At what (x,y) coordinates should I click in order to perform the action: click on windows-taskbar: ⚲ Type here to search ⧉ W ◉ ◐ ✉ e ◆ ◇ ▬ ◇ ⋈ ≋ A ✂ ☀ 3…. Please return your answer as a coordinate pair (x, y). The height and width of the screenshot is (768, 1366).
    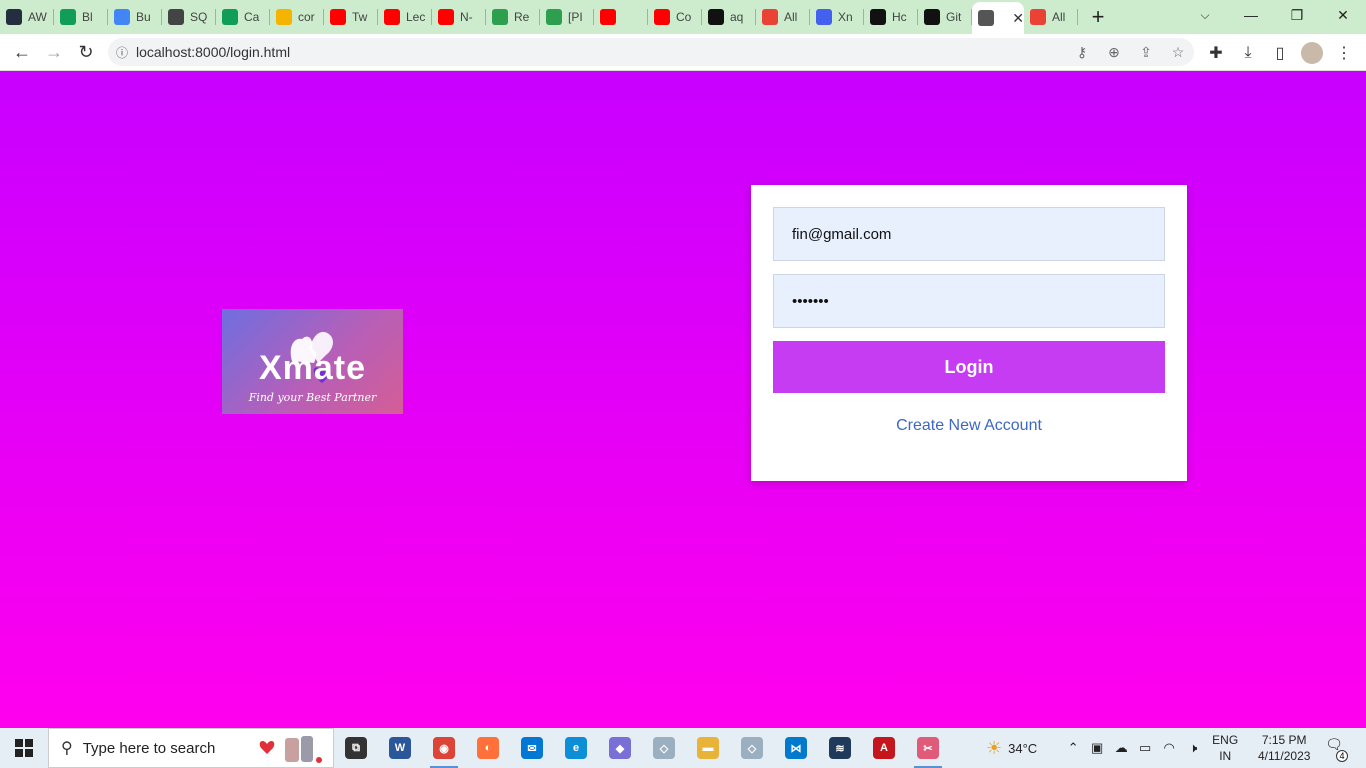
    Looking at the image, I should click on (683, 748).